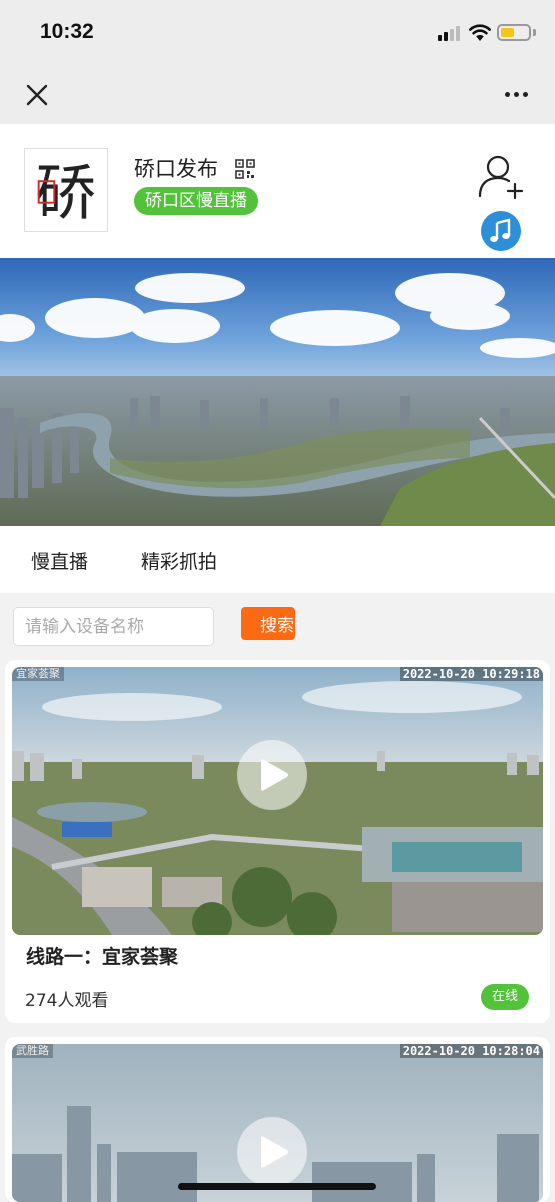  Describe the element at coordinates (32, 1051) in the screenshot. I see `camera-location-tag: 武胜路` at that location.